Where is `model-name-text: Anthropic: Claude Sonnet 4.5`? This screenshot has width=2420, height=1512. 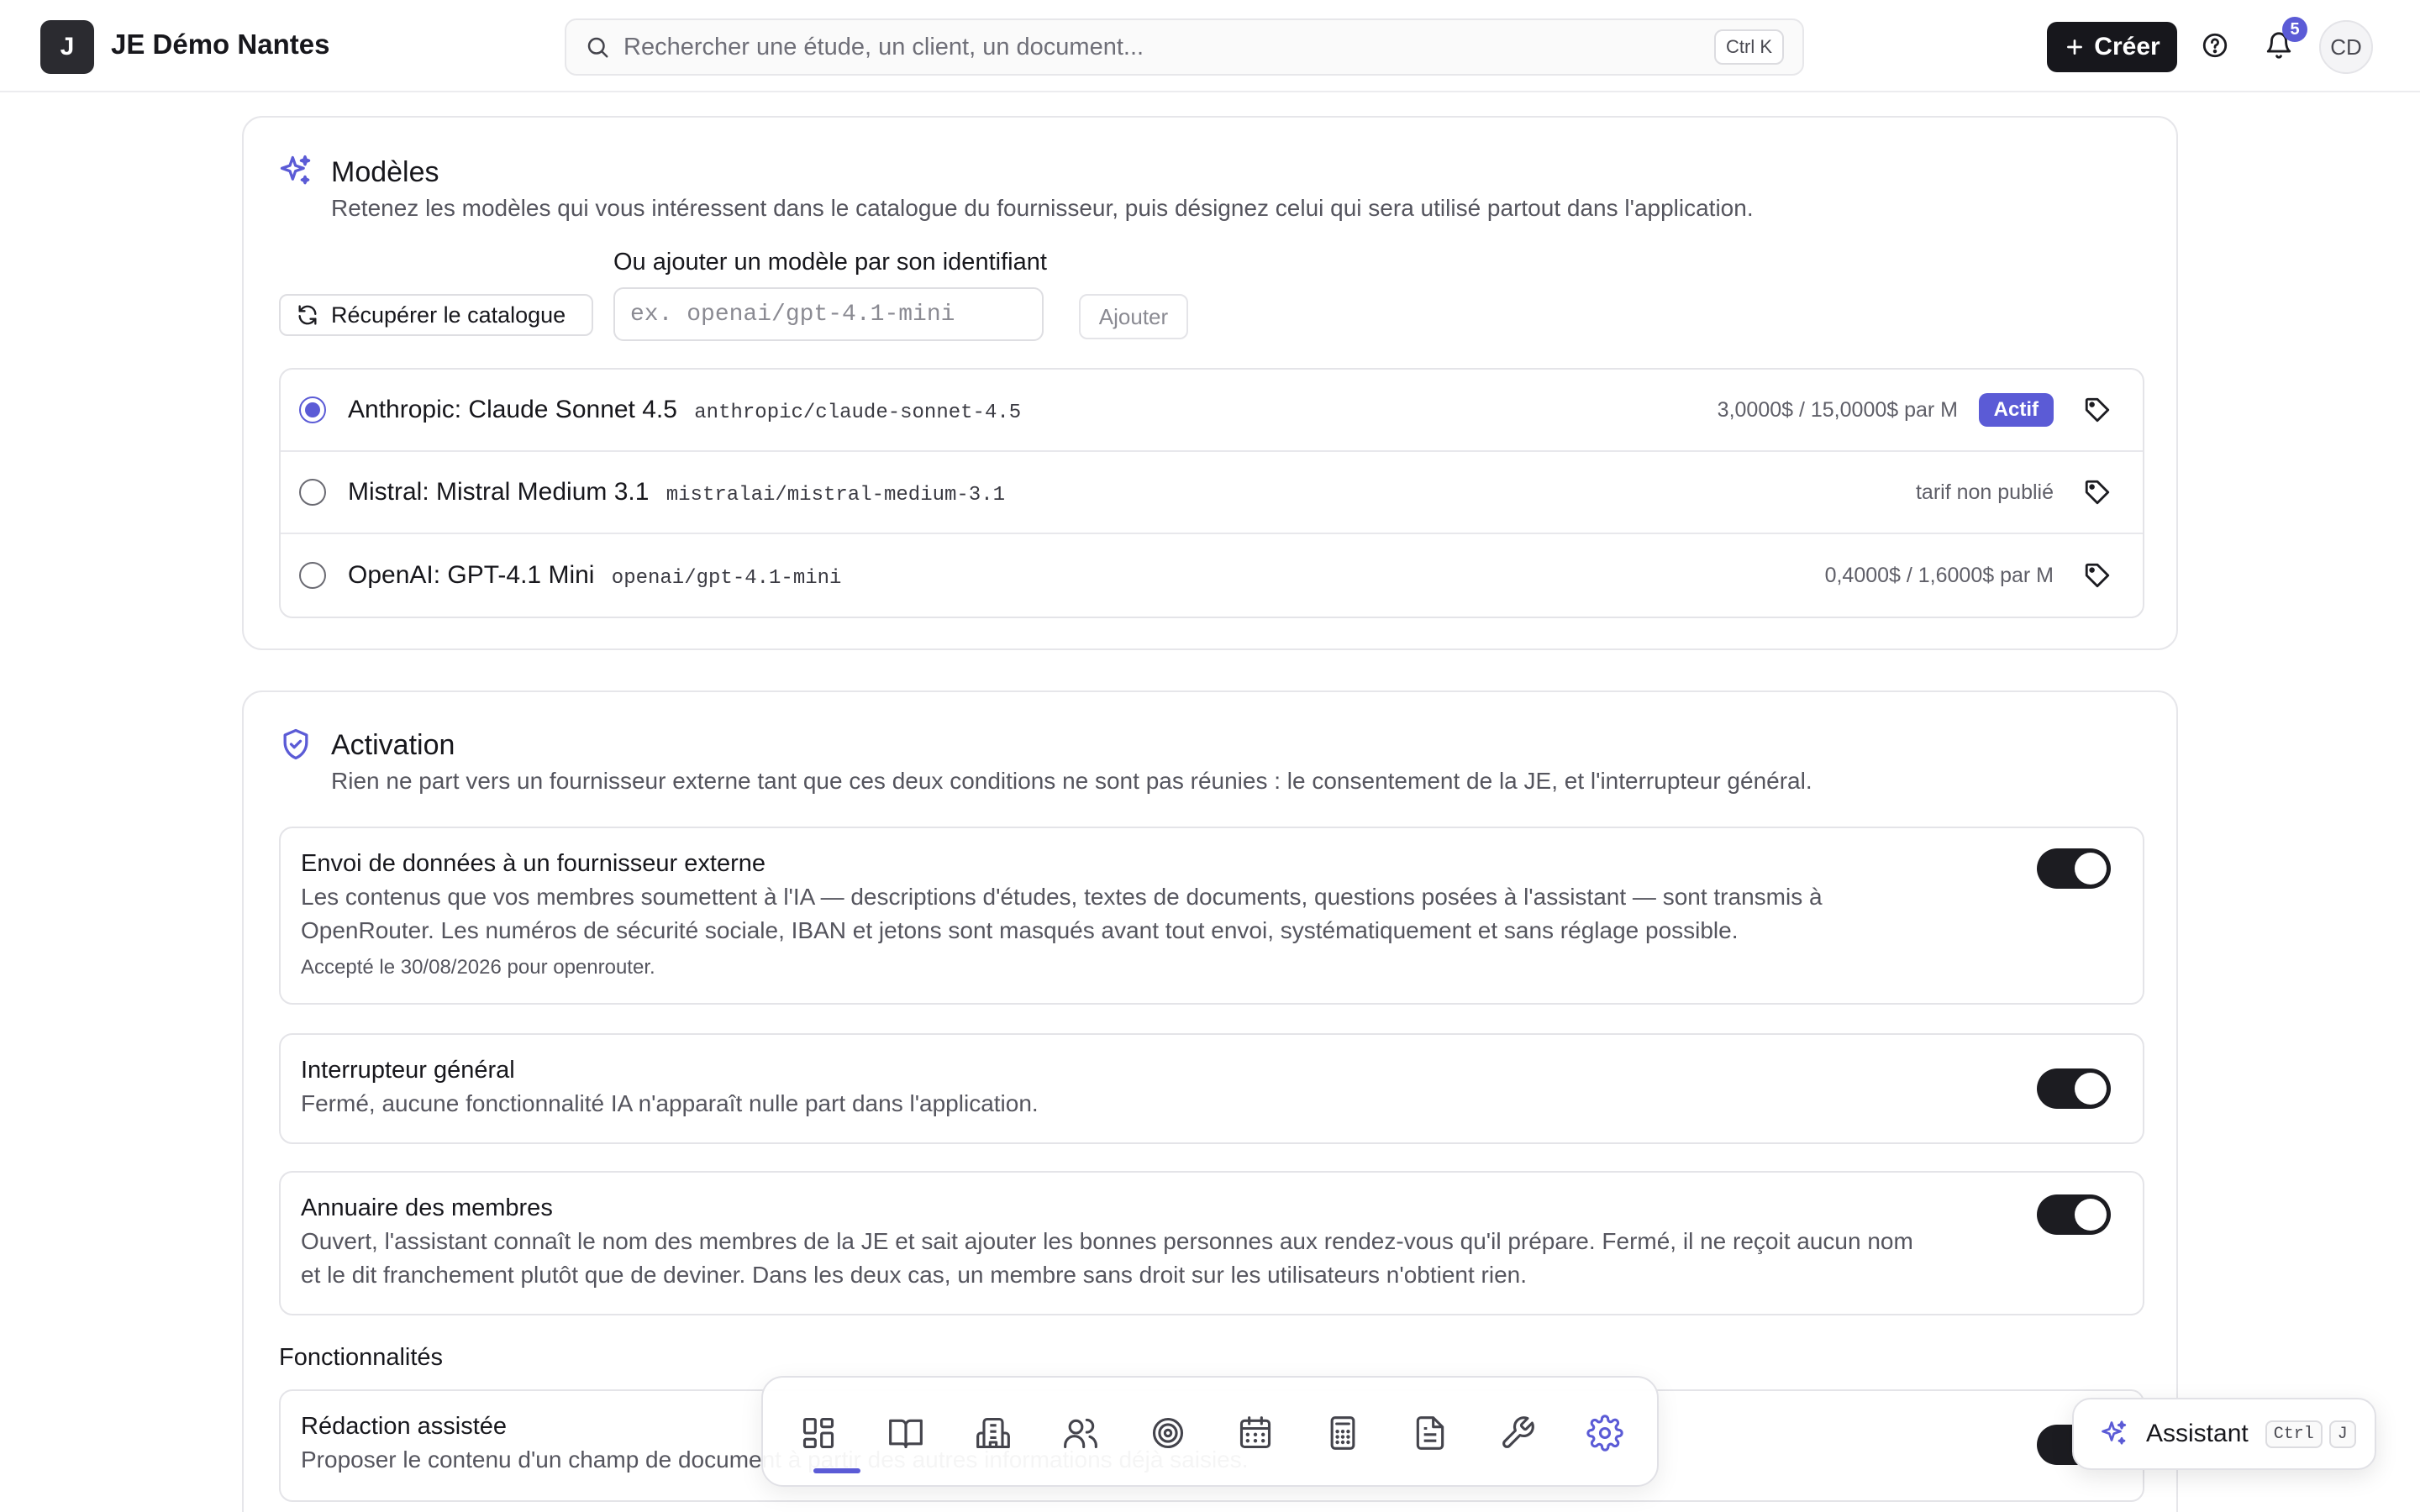 model-name-text: Anthropic: Claude Sonnet 4.5 is located at coordinates (512, 409).